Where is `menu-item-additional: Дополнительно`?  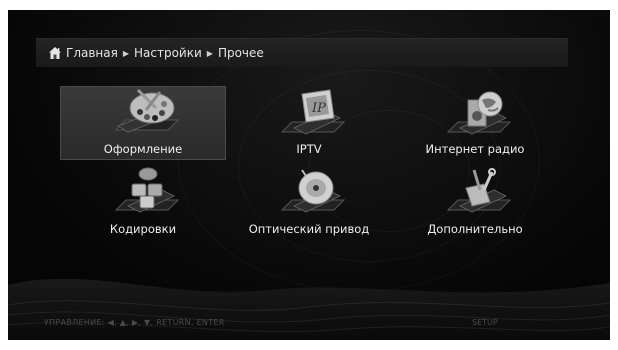 menu-item-additional: Дополнительно is located at coordinates (475, 203).